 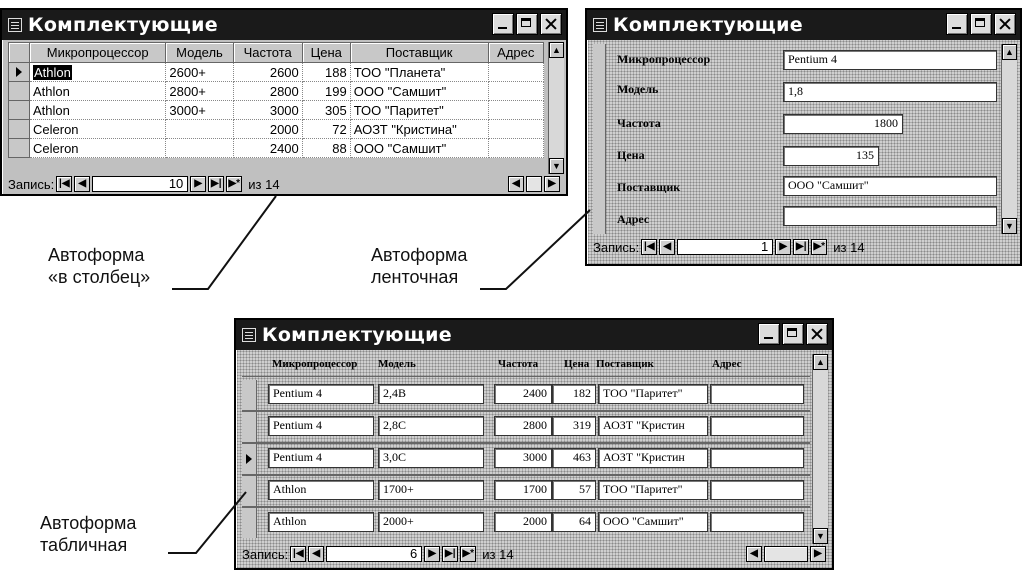 What do you see at coordinates (207, 522) in the screenshot?
I see `pointer-line-tabular` at bounding box center [207, 522].